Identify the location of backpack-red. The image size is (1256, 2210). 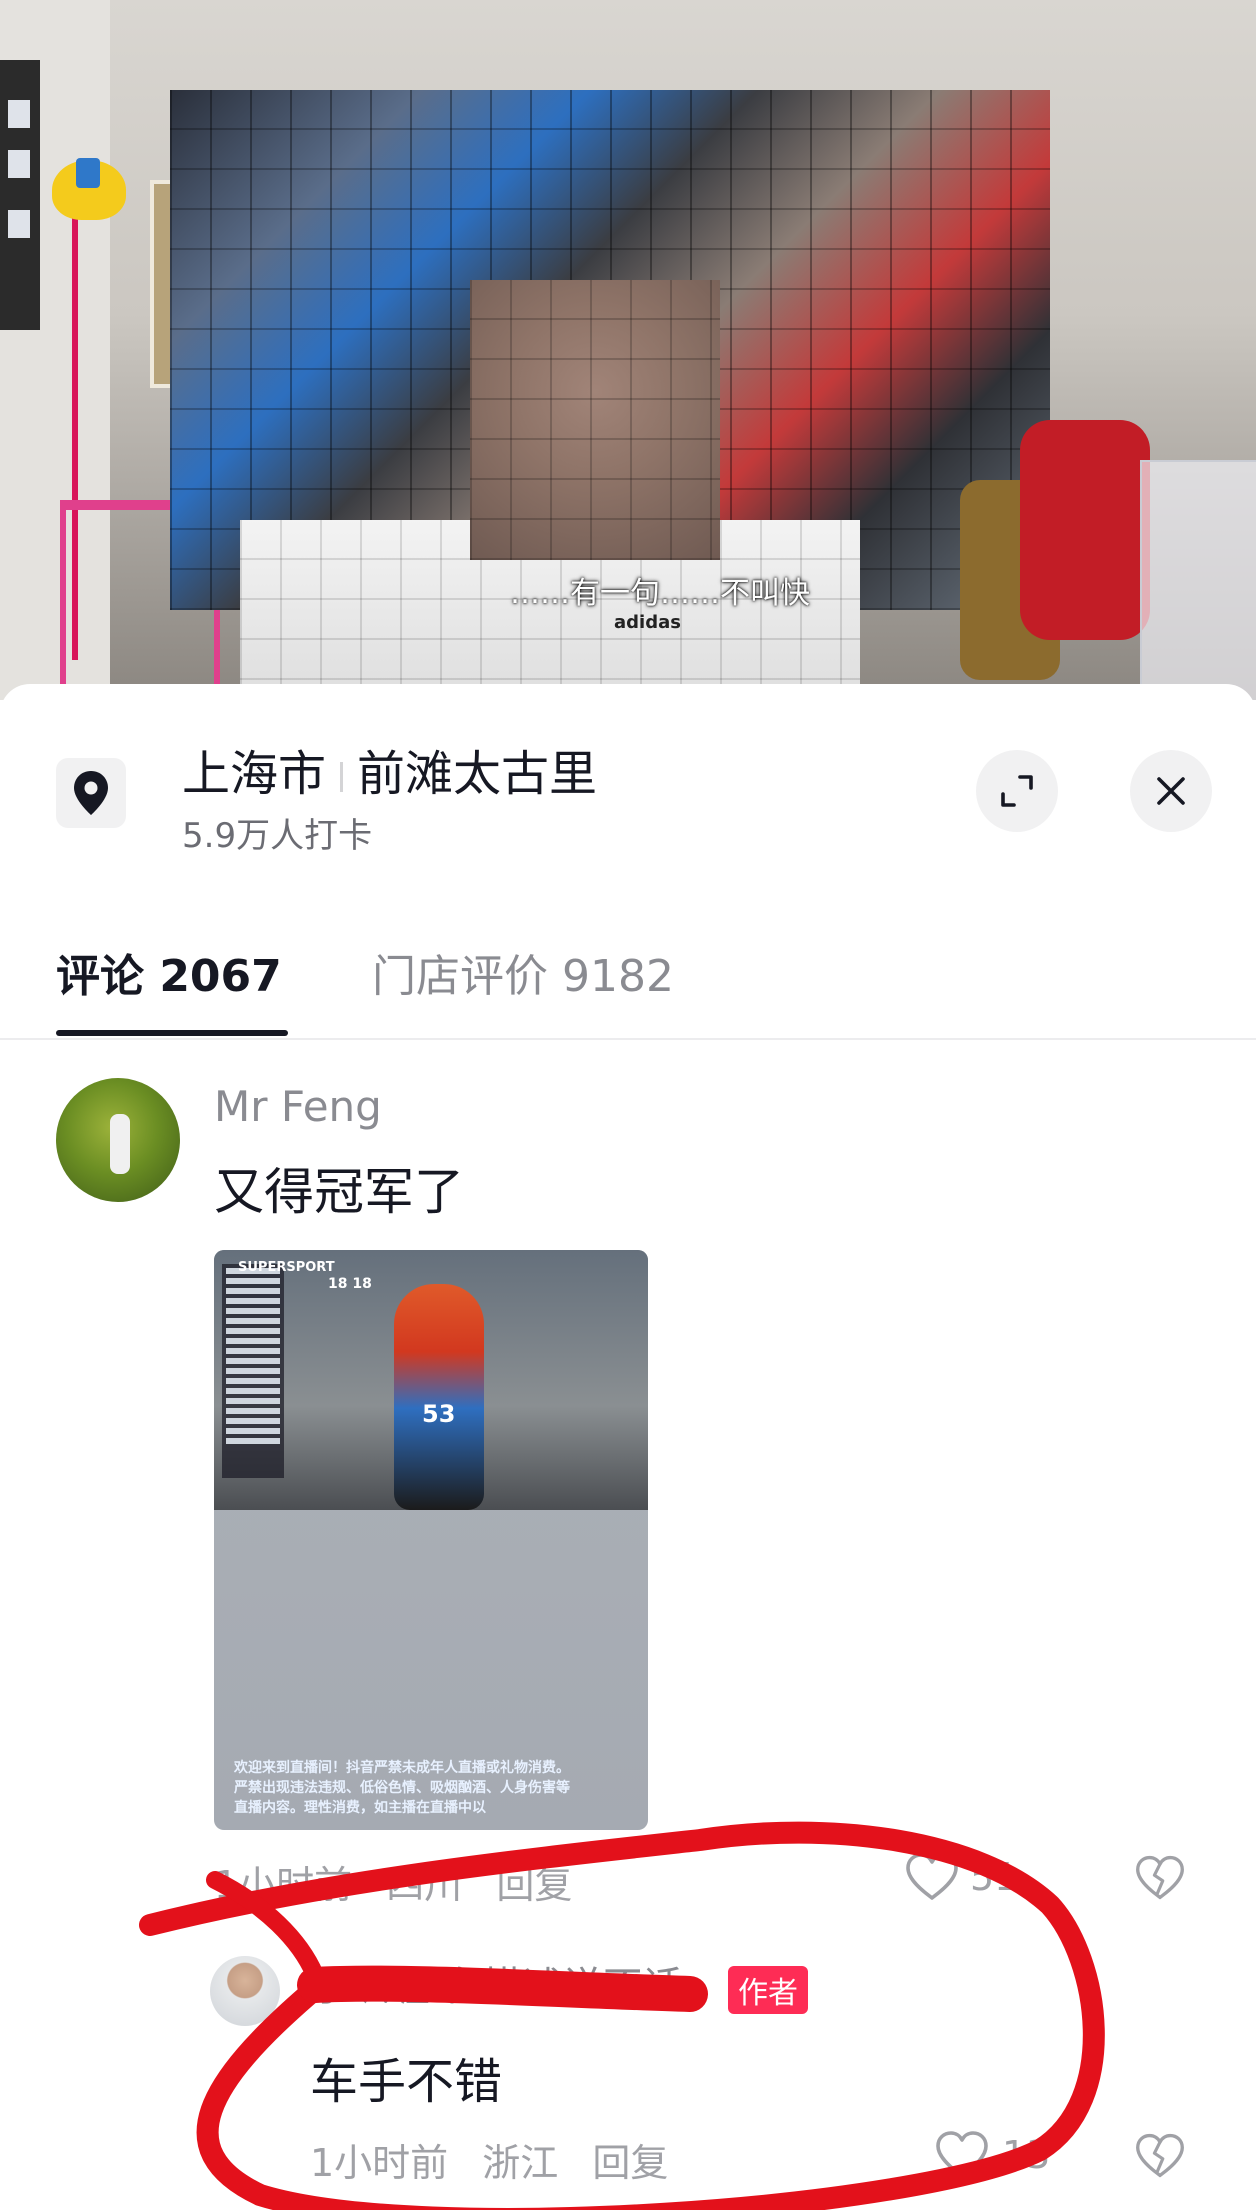
(1085, 530).